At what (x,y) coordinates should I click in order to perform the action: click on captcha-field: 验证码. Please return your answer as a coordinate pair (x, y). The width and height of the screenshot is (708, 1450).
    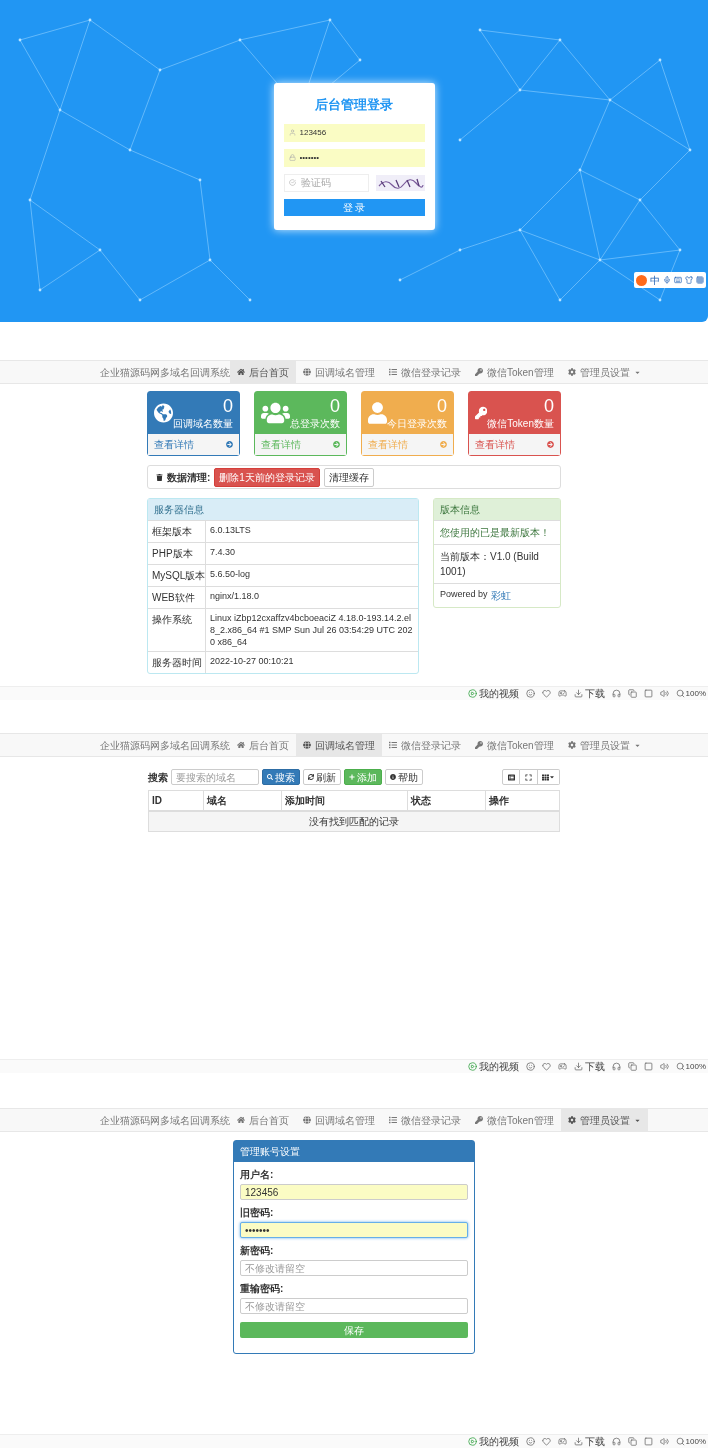
    Looking at the image, I should click on (326, 182).